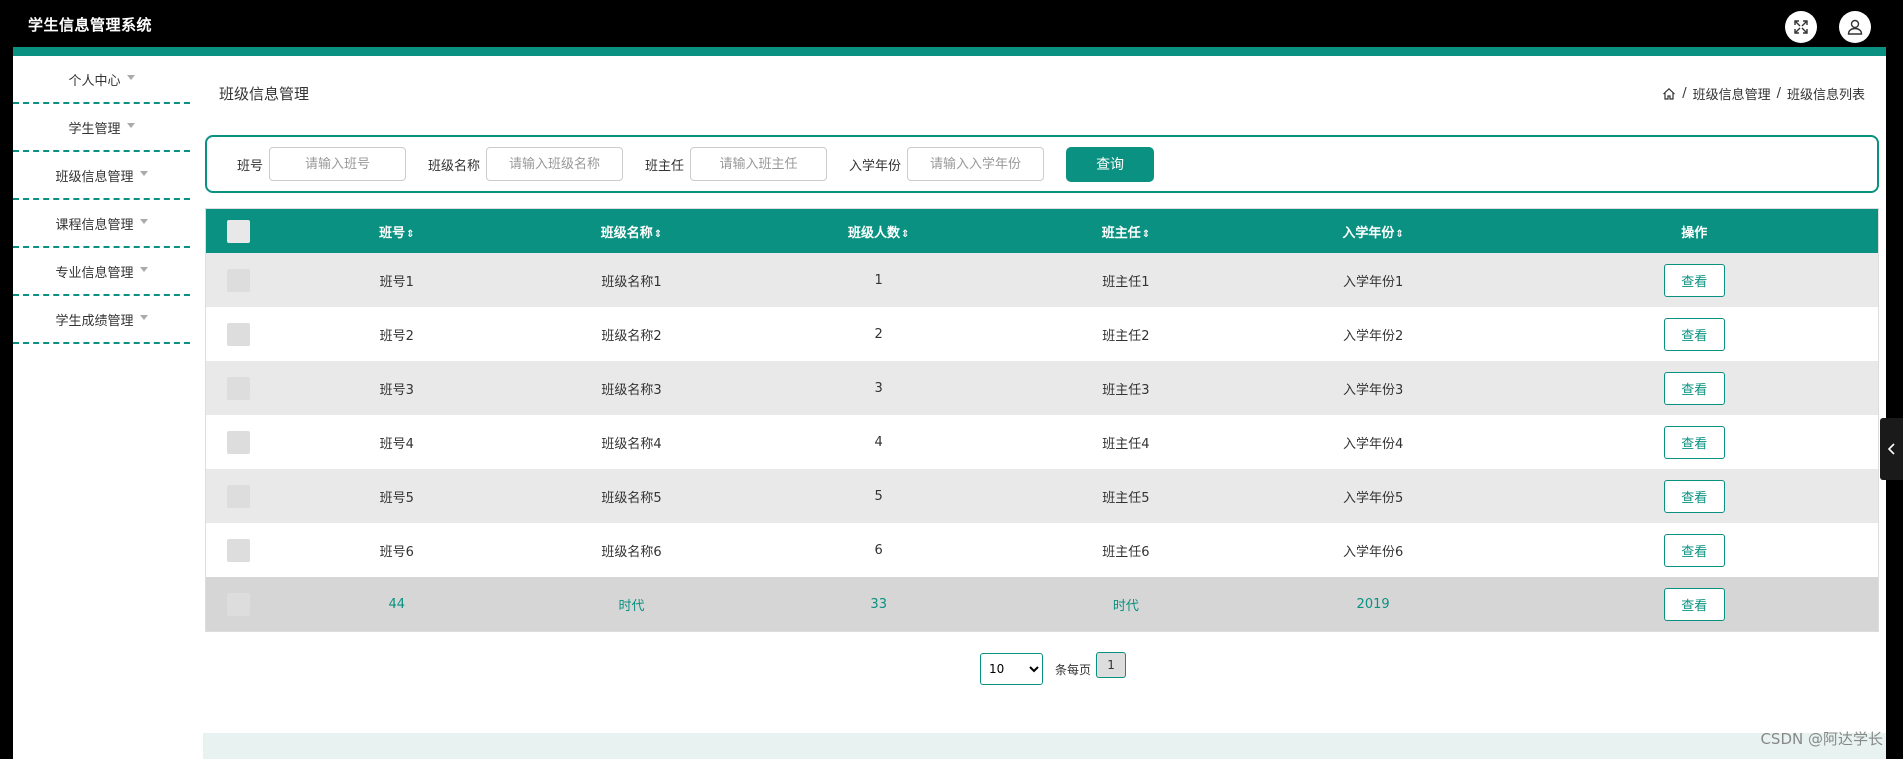 The height and width of the screenshot is (759, 1903). What do you see at coordinates (1126, 444) in the screenshot?
I see `cell-teacher: 班主任4` at bounding box center [1126, 444].